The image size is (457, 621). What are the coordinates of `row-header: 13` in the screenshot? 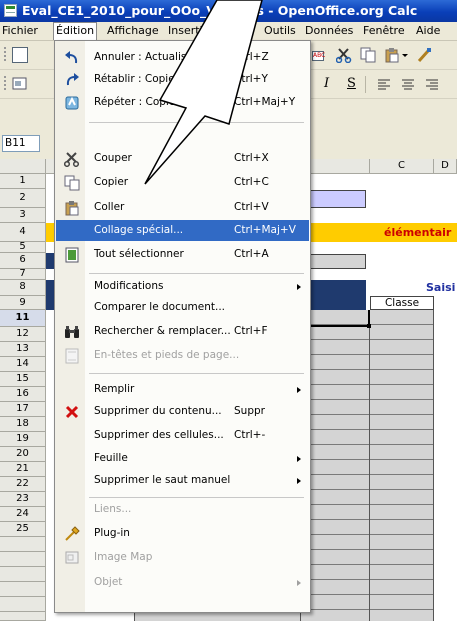 It's located at (23, 349).